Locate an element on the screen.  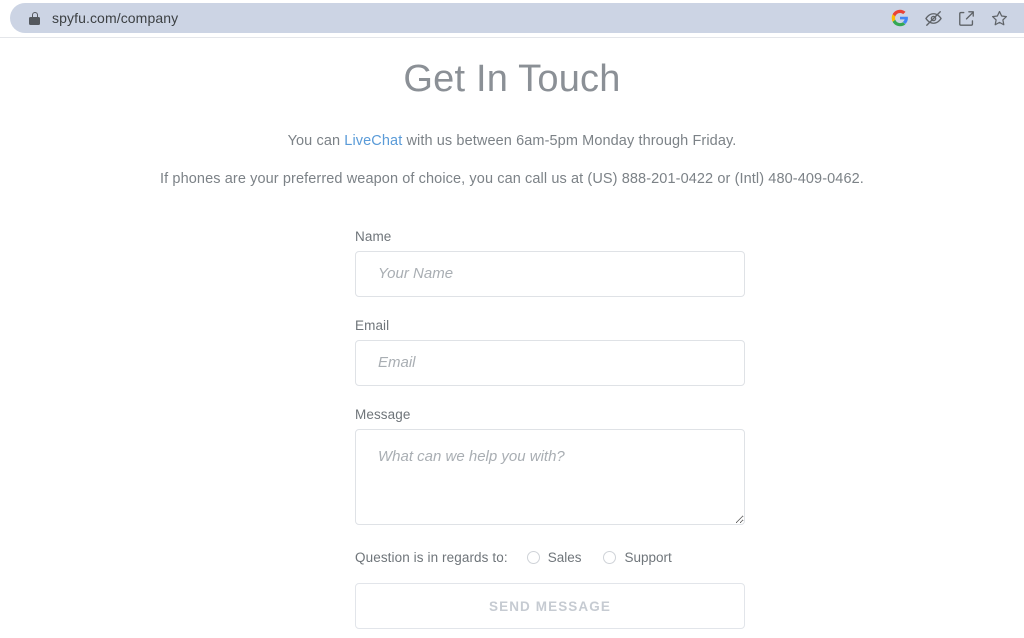
address-bar: spyfu.com/company is located at coordinates (517, 18).